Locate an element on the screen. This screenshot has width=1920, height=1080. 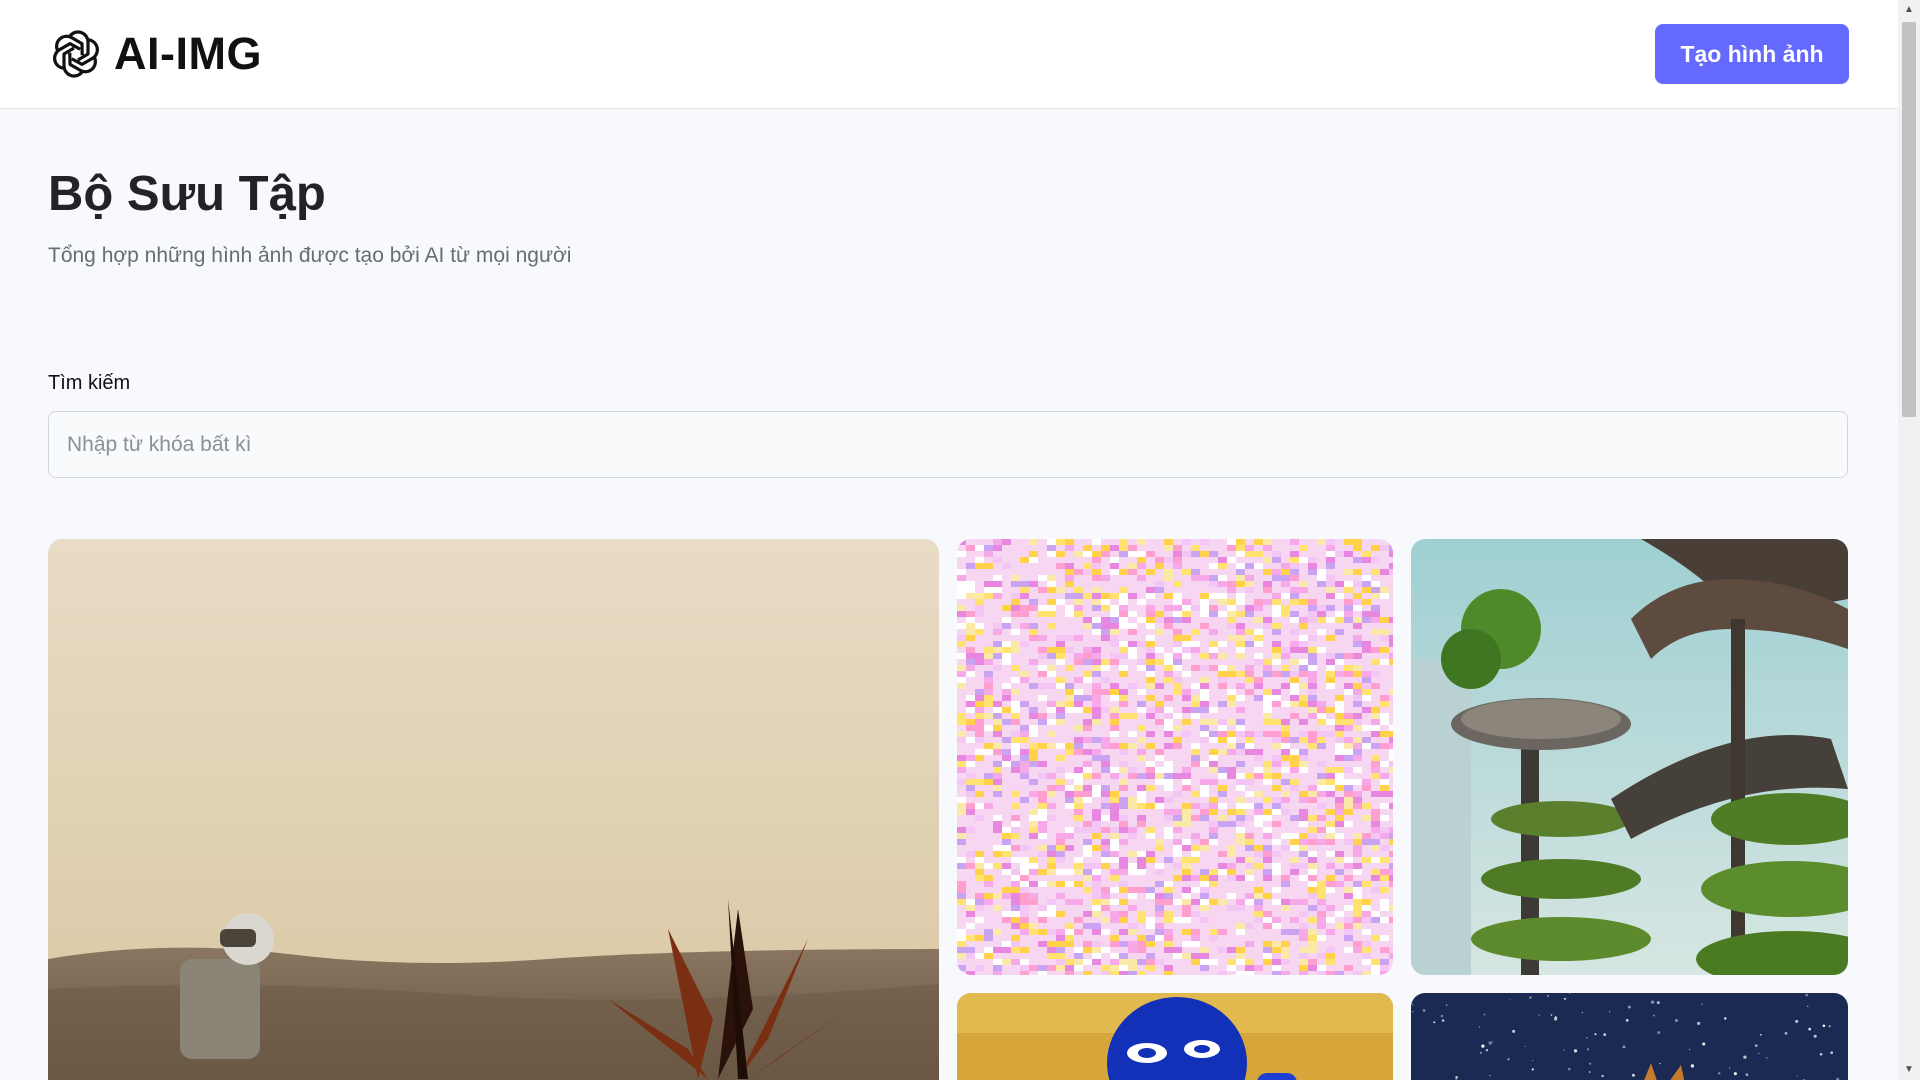
scroll-thumb is located at coordinates (1909, 219).